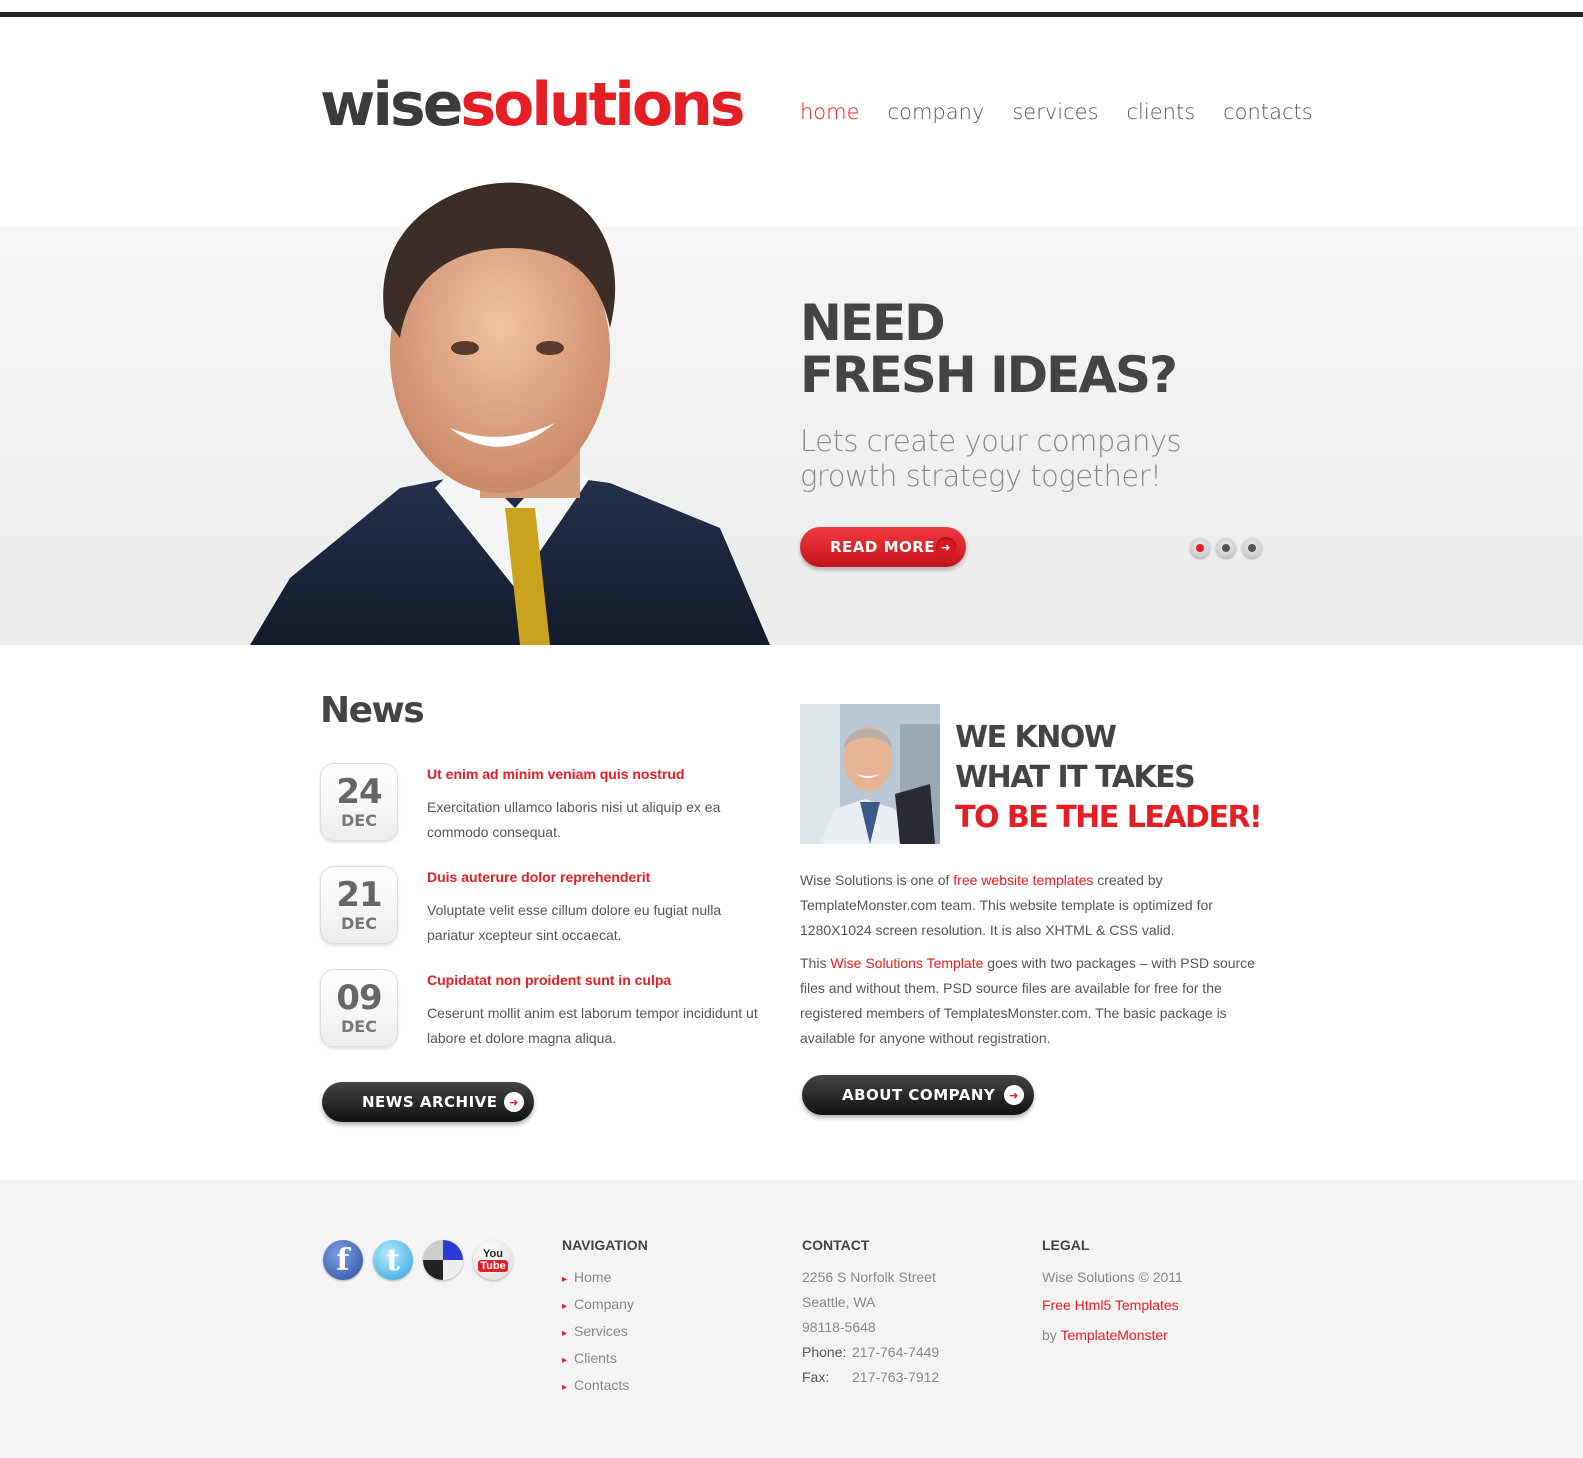 This screenshot has width=1583, height=1458. Describe the element at coordinates (418, 1260) in the screenshot. I see `social-links: f t You Tube` at that location.